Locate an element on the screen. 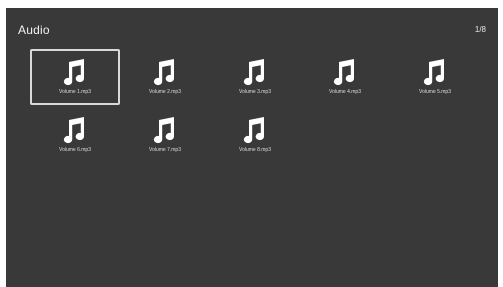 This screenshot has width=503, height=287. audio-file-tile: Volume 2.mp3 is located at coordinates (165, 77).